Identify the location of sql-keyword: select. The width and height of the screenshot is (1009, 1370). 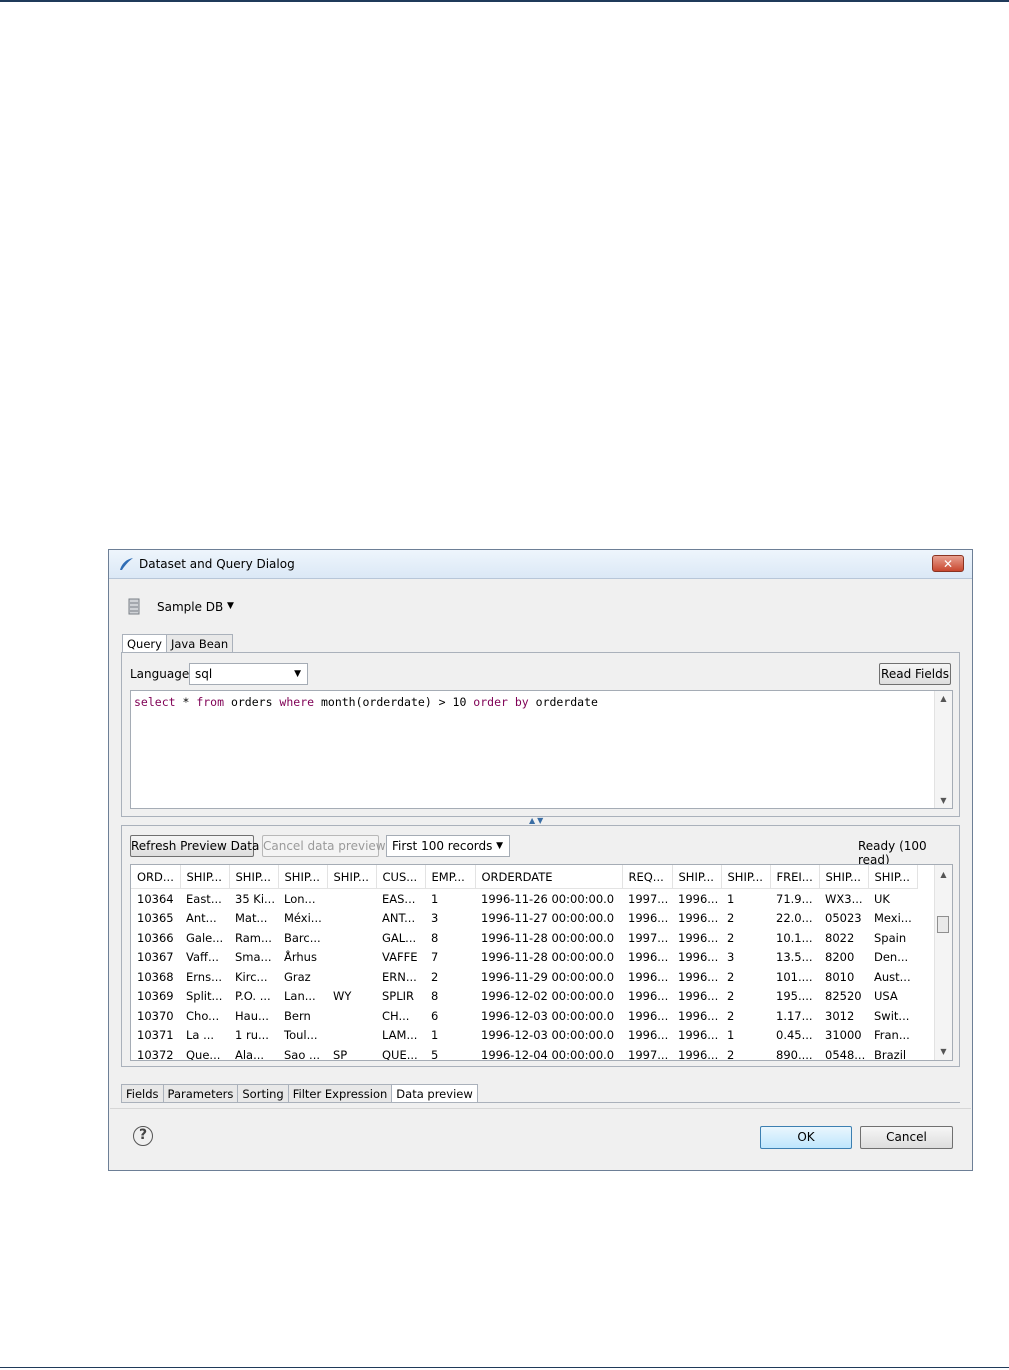
(155, 702).